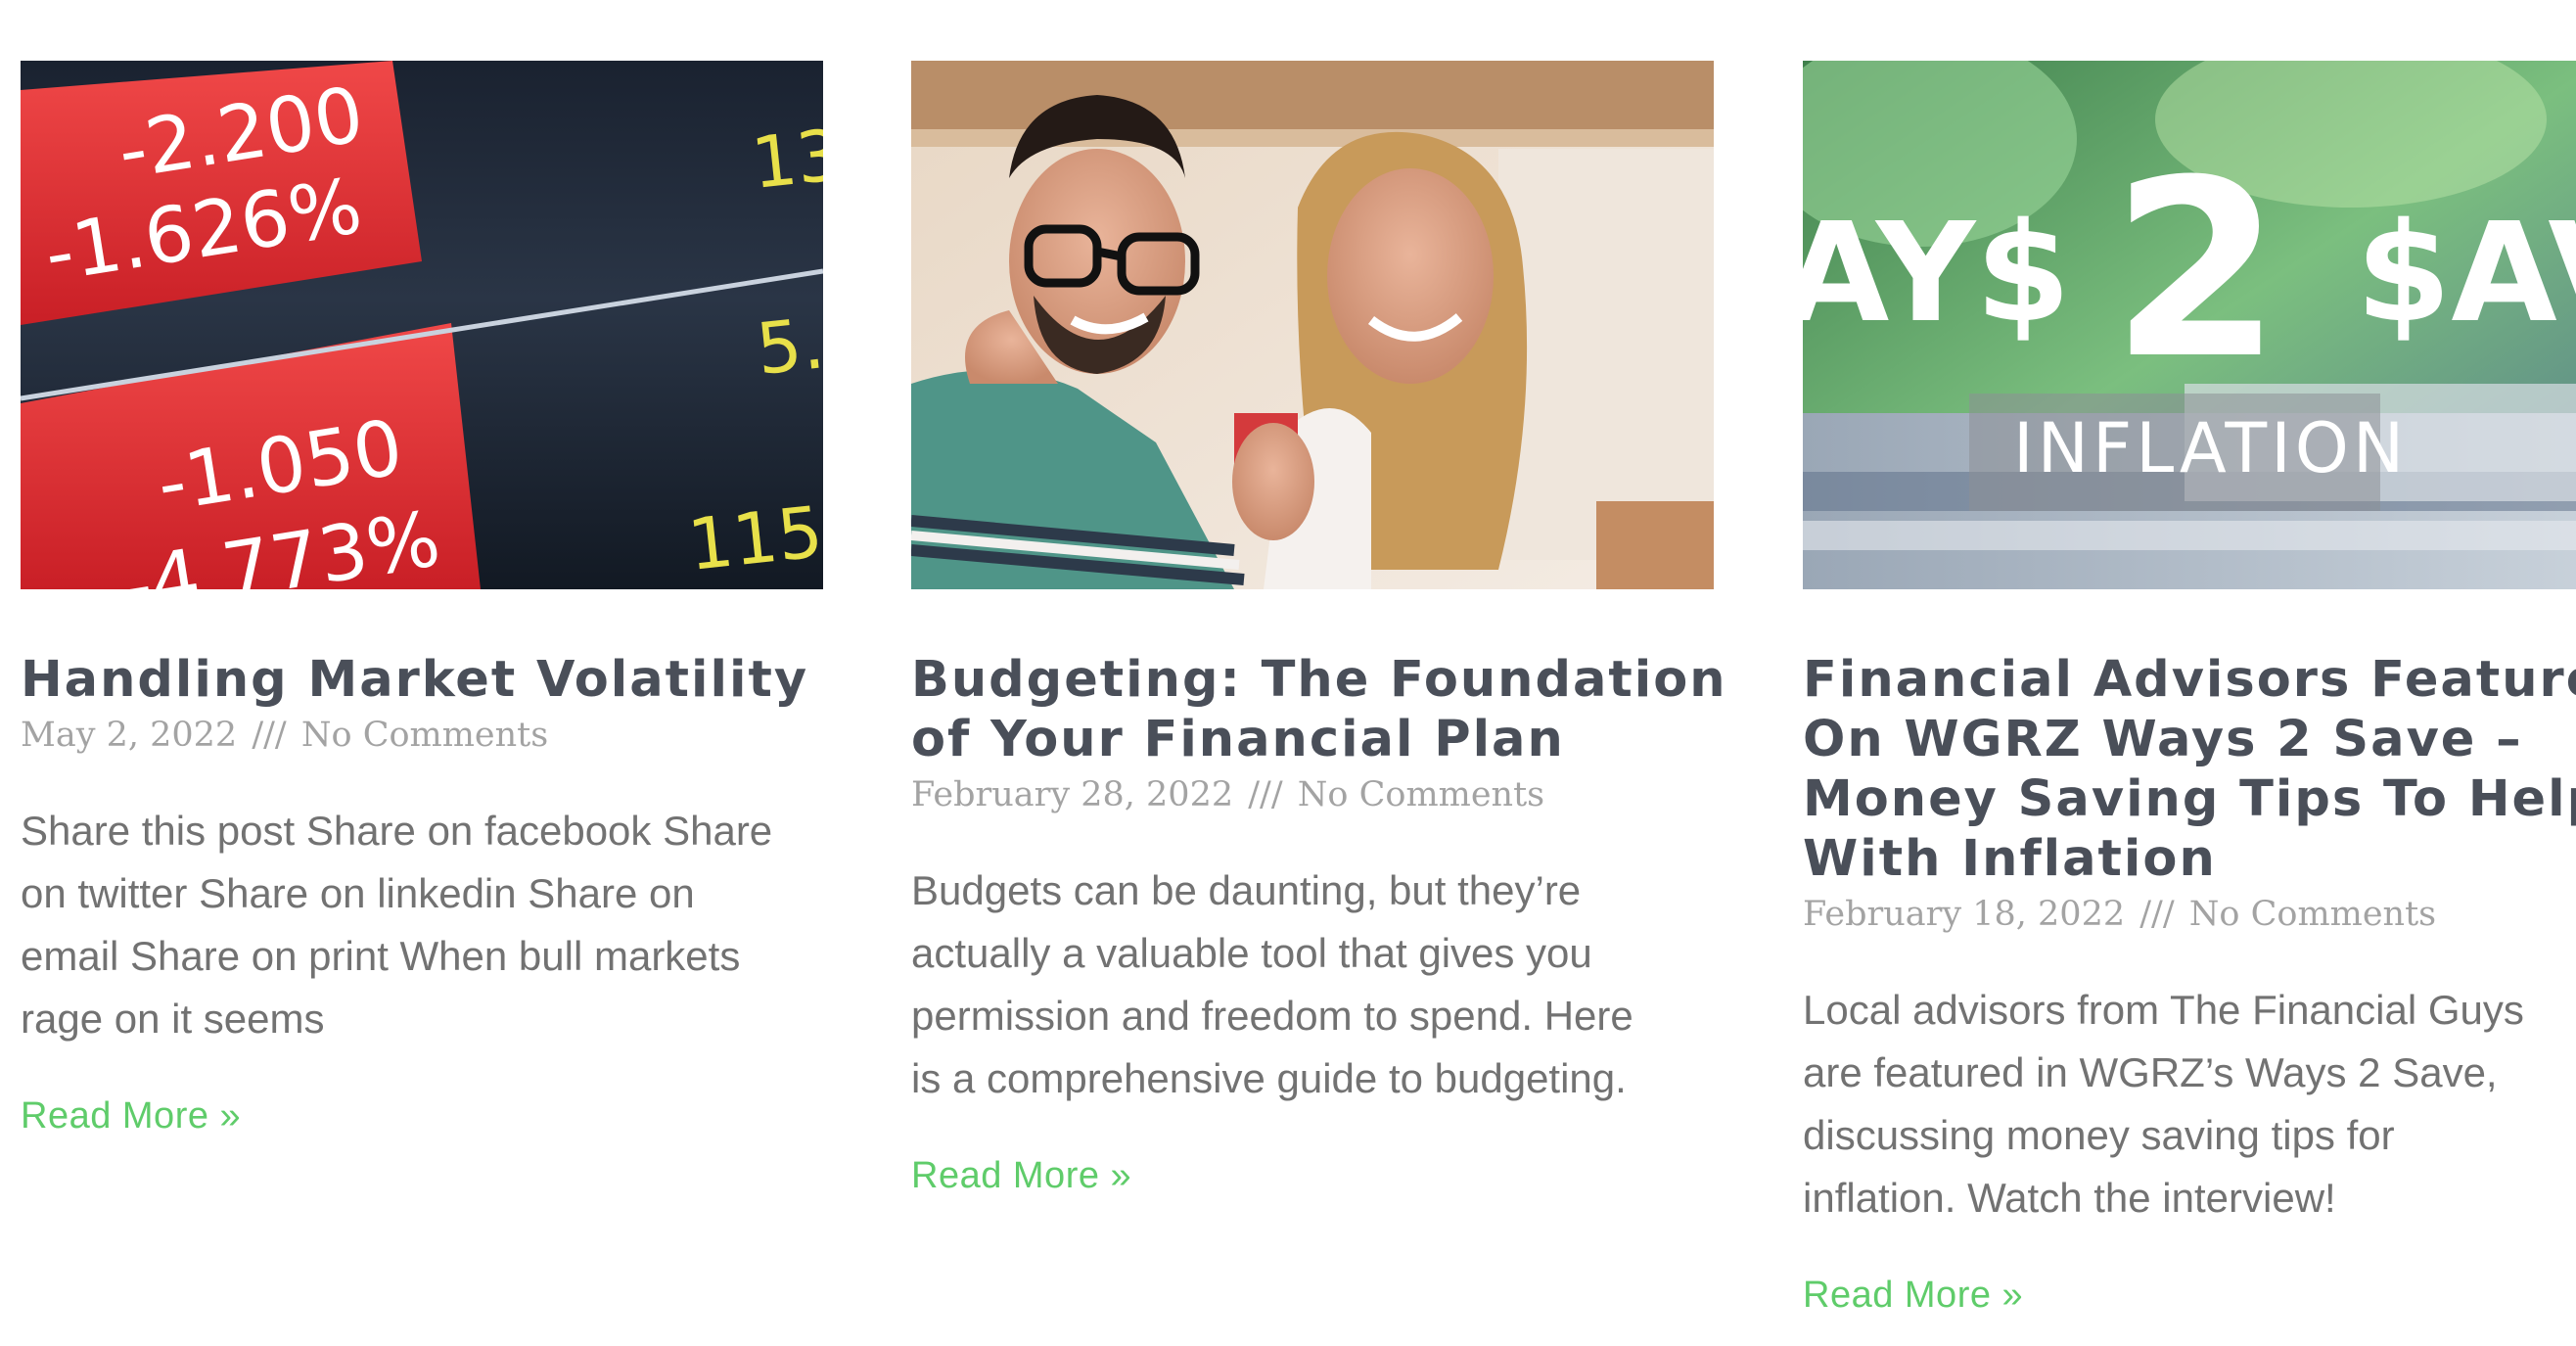  I want to click on excerpt-line: rage on it seems, so click(173, 1019).